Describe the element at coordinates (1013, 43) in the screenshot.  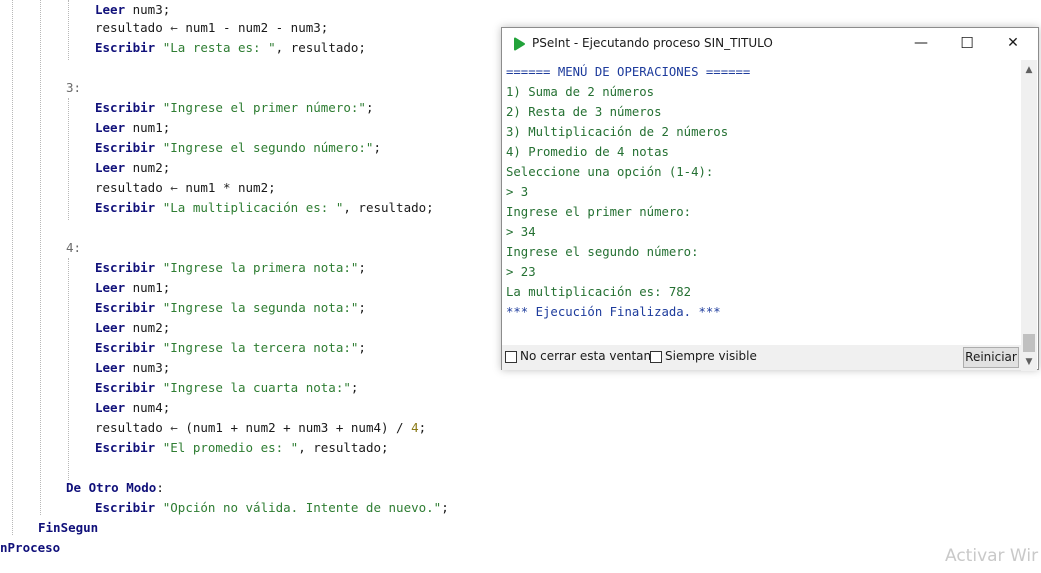
I see `close-button: ✕` at that location.